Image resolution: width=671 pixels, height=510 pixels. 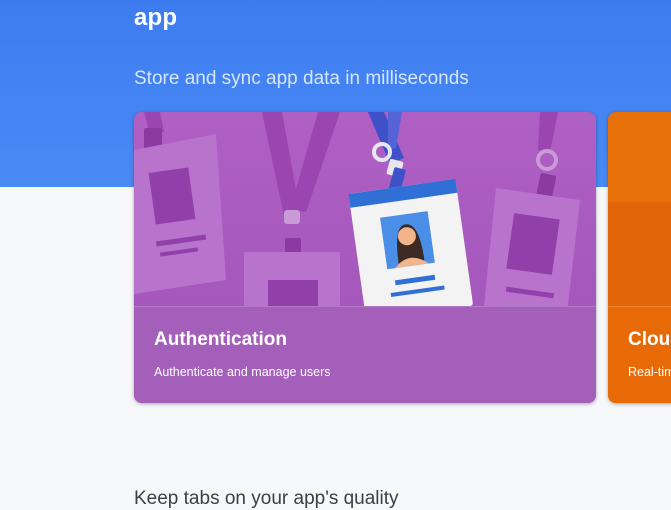 I want to click on cloud-card-description: Real-tim, so click(x=649, y=372).